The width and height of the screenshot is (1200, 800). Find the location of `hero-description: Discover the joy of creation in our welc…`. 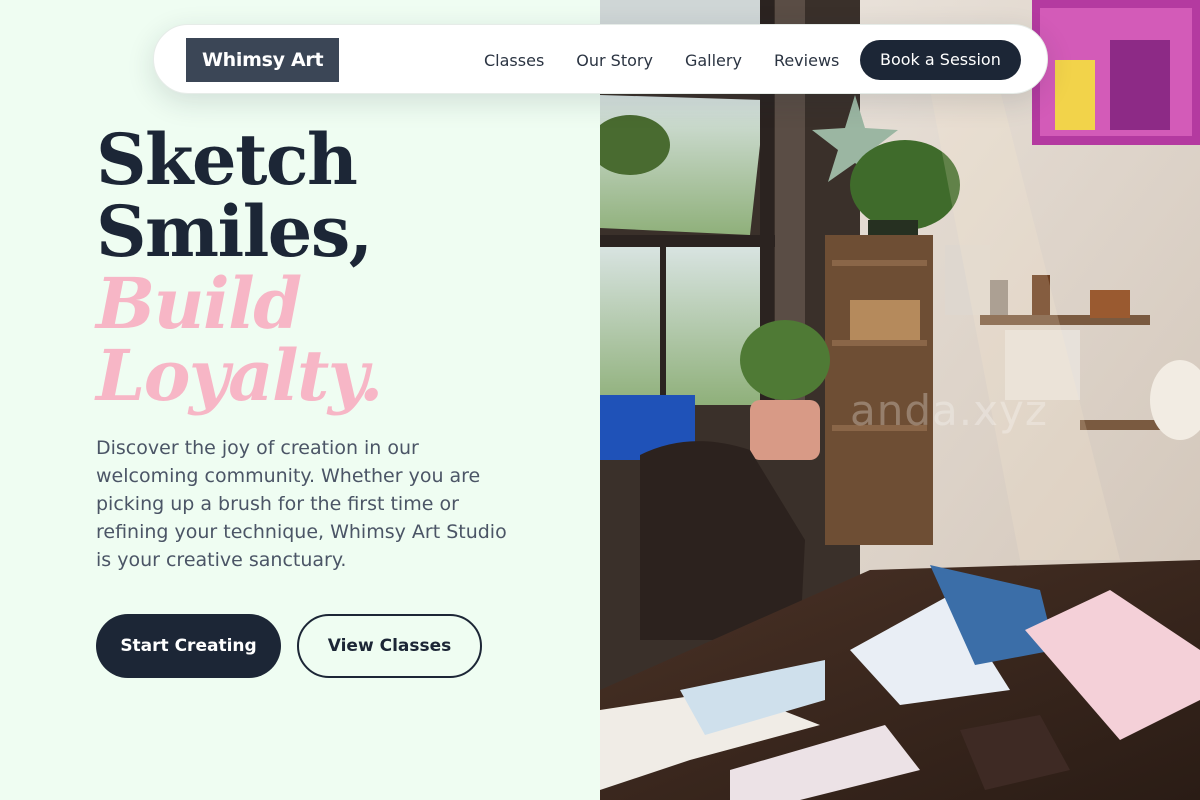

hero-description: Discover the joy of creation in our welc… is located at coordinates (301, 504).